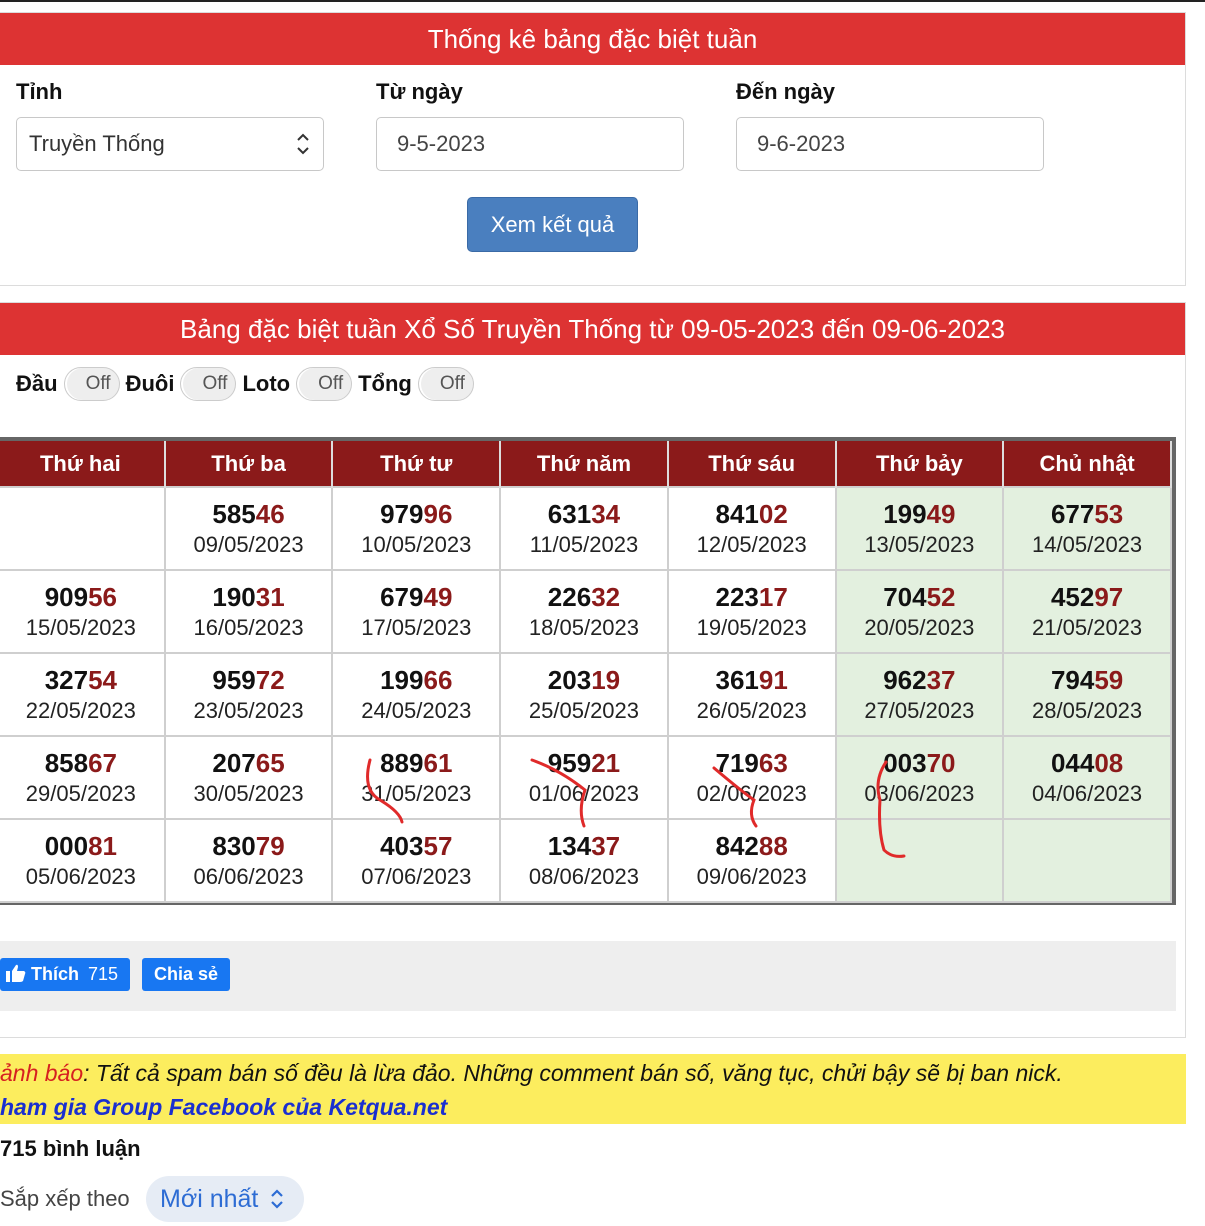  What do you see at coordinates (419, 91) in the screenshot?
I see `from-date-label: Từ ngày` at bounding box center [419, 91].